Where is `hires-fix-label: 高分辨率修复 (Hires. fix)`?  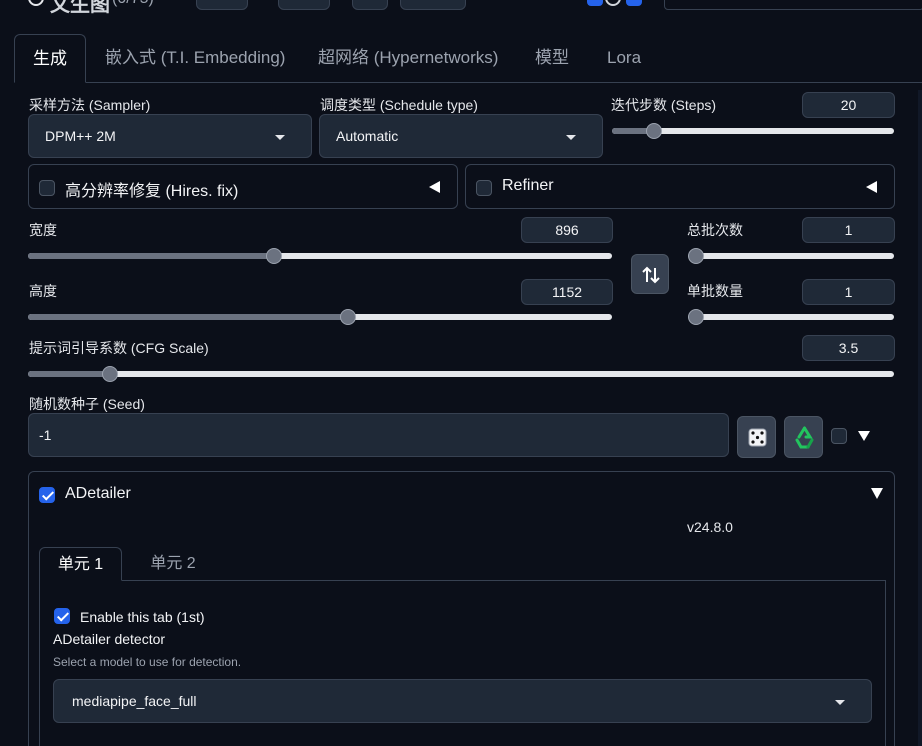
hires-fix-label: 高分辨率修复 (Hires. fix) is located at coordinates (152, 191).